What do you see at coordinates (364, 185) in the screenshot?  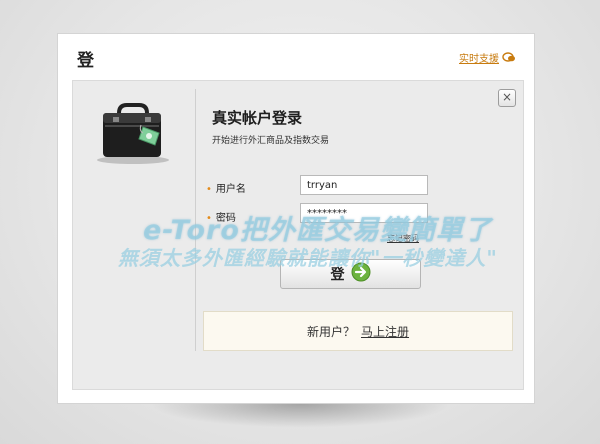 I see `username-input` at bounding box center [364, 185].